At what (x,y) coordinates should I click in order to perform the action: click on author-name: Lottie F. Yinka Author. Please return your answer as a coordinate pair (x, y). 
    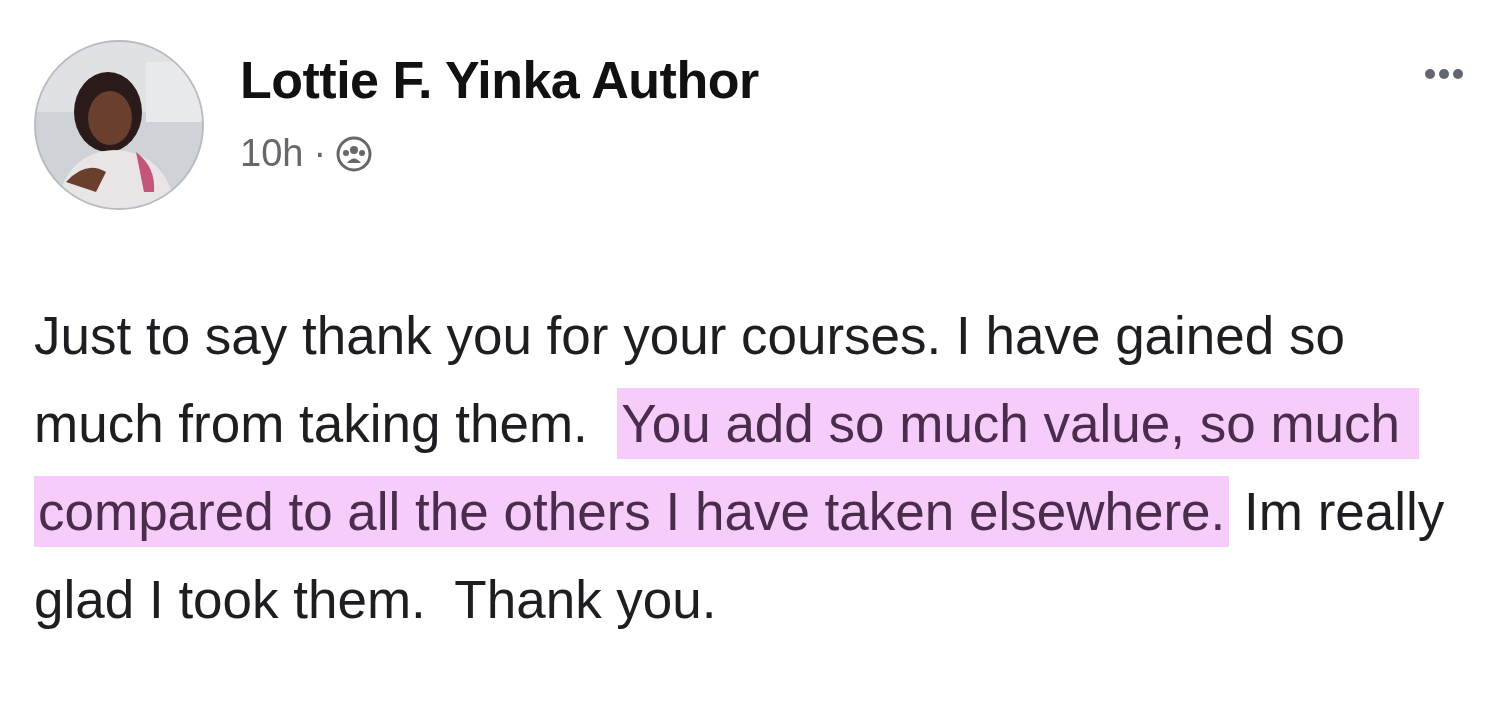
    Looking at the image, I should click on (814, 80).